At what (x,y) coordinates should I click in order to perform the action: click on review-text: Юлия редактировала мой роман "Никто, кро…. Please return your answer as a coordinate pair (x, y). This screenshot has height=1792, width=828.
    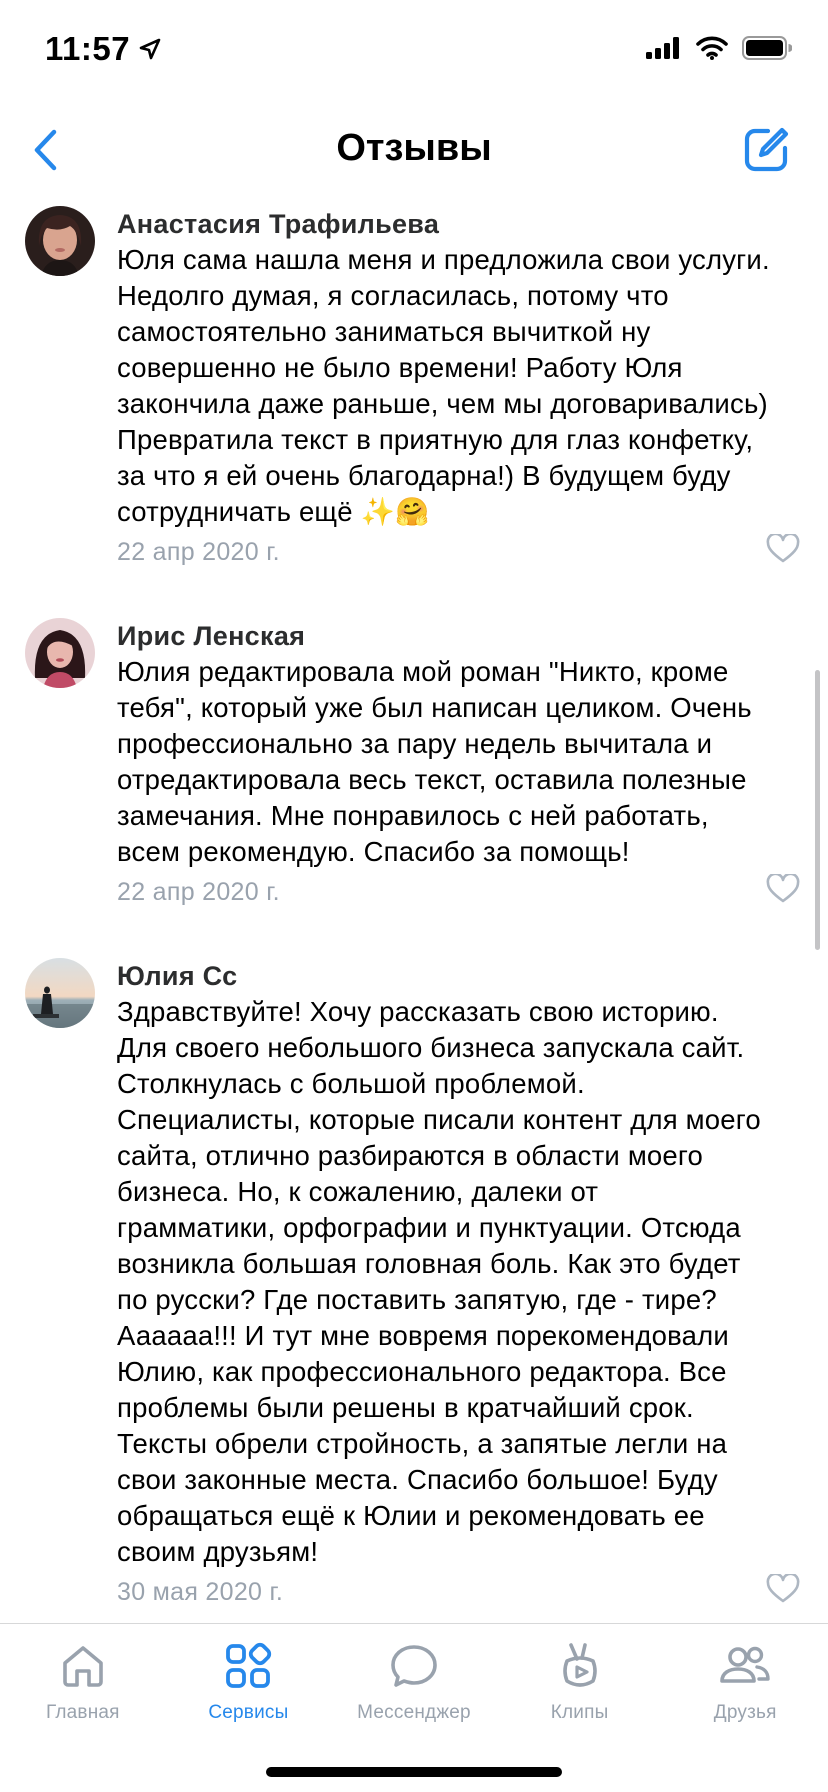
    Looking at the image, I should click on (434, 761).